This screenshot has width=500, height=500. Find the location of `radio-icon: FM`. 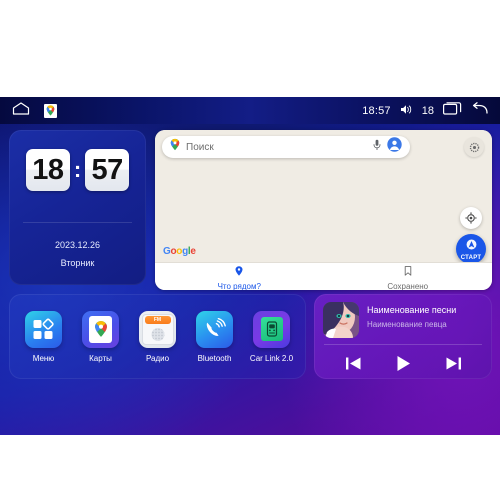

radio-icon: FM is located at coordinates (157, 329).